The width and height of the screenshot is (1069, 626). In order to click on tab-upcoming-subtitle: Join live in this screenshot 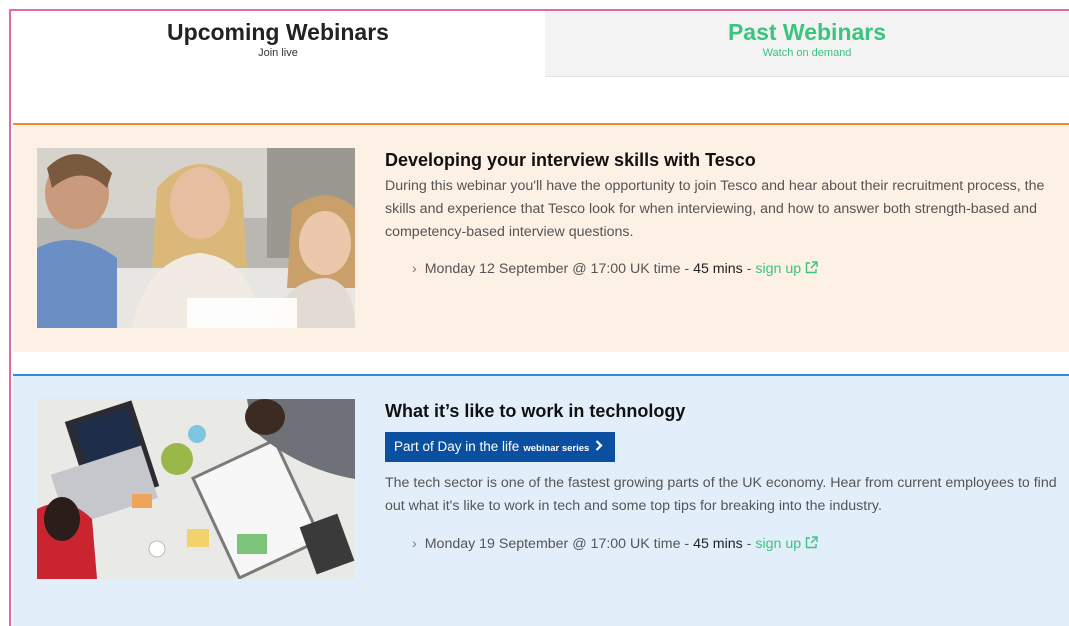, I will do `click(278, 53)`.